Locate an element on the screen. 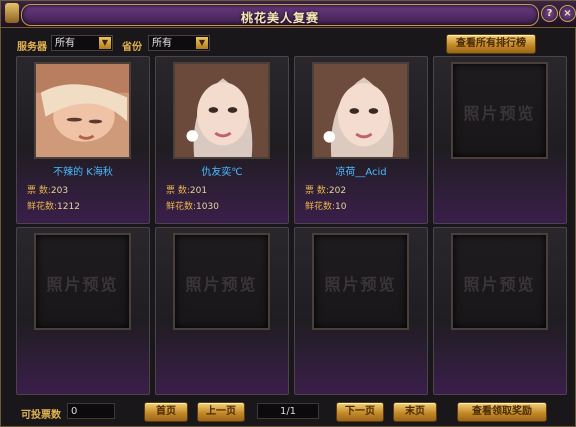 This screenshot has height=427, width=576. votes-value: 202 is located at coordinates (337, 191).